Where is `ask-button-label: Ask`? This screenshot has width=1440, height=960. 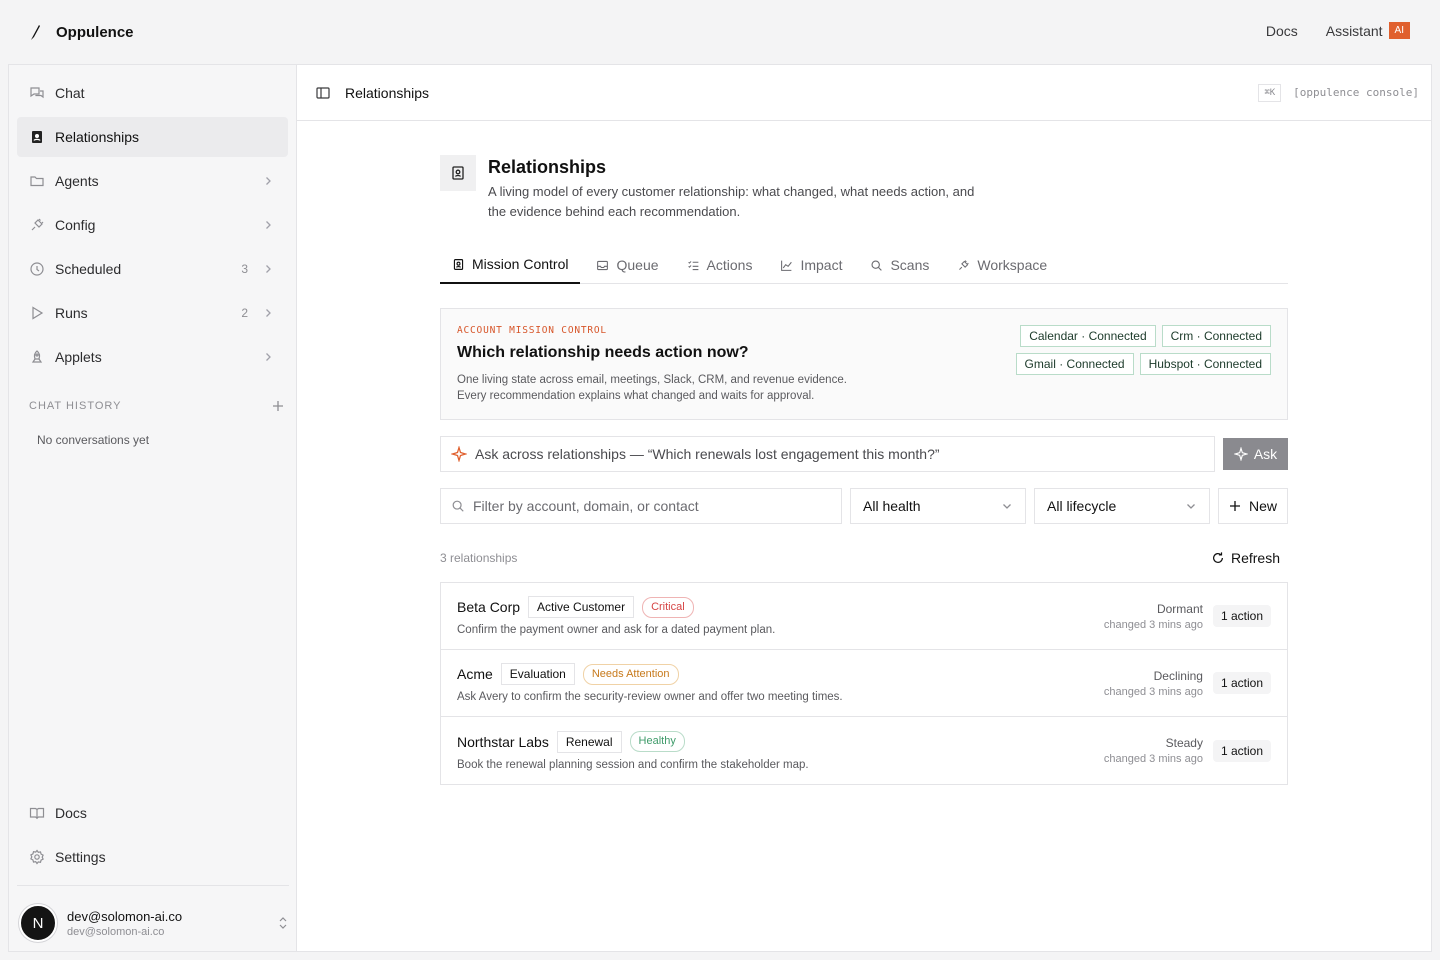
ask-button-label: Ask is located at coordinates (1265, 454).